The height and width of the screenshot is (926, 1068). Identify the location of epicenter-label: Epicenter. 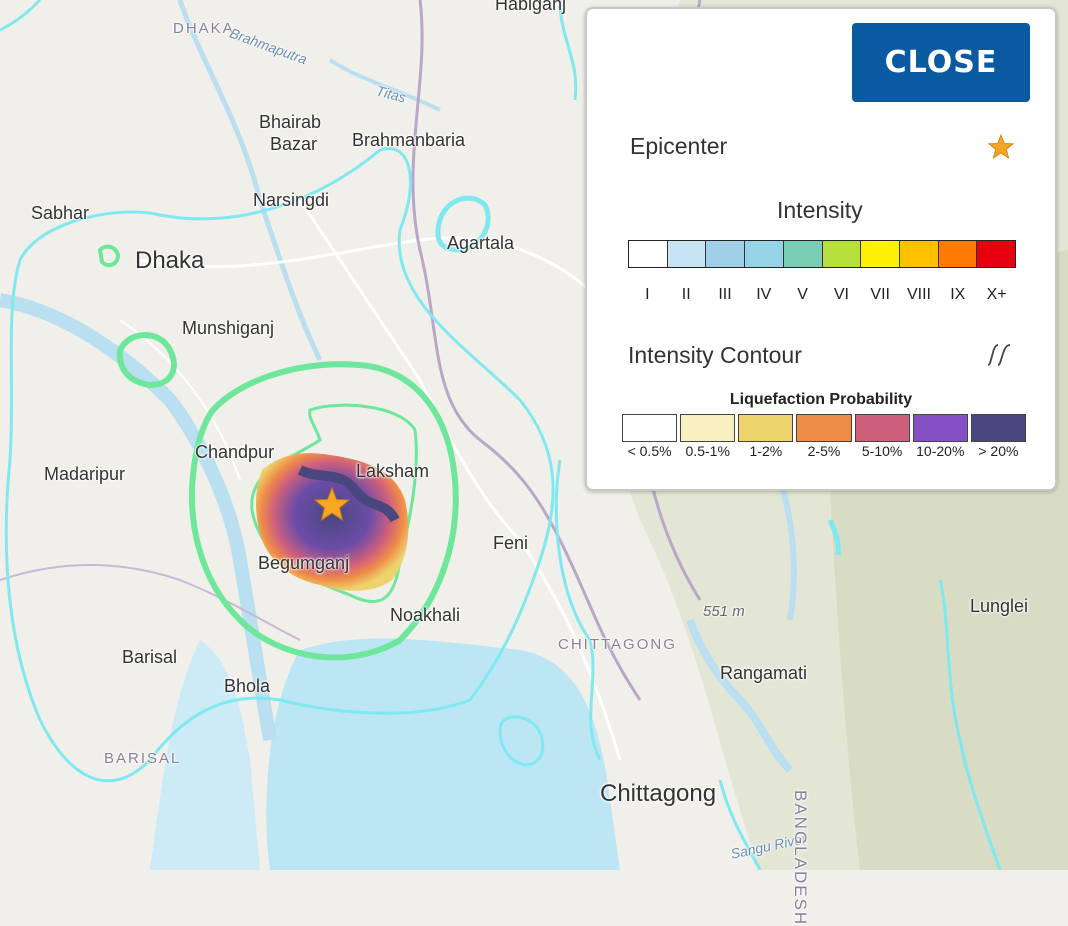
(679, 146).